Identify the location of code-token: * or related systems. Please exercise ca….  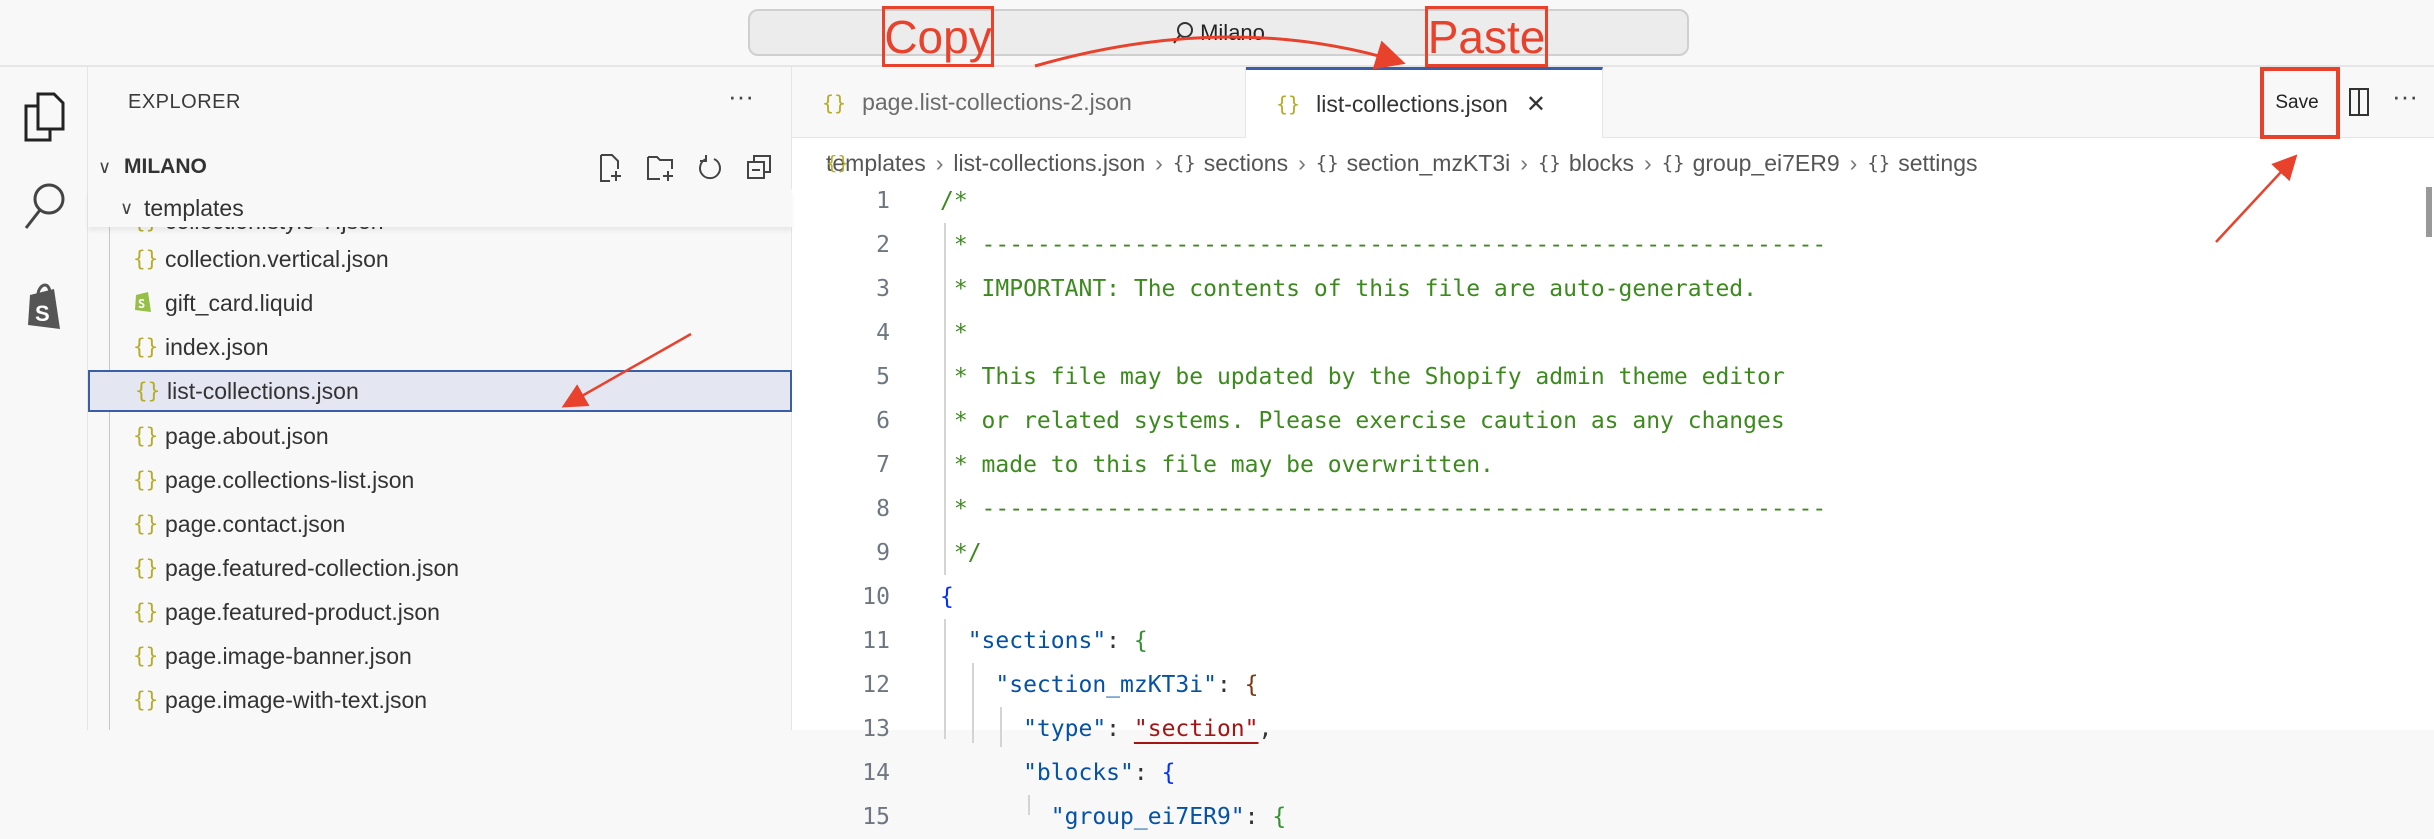
(1362, 421).